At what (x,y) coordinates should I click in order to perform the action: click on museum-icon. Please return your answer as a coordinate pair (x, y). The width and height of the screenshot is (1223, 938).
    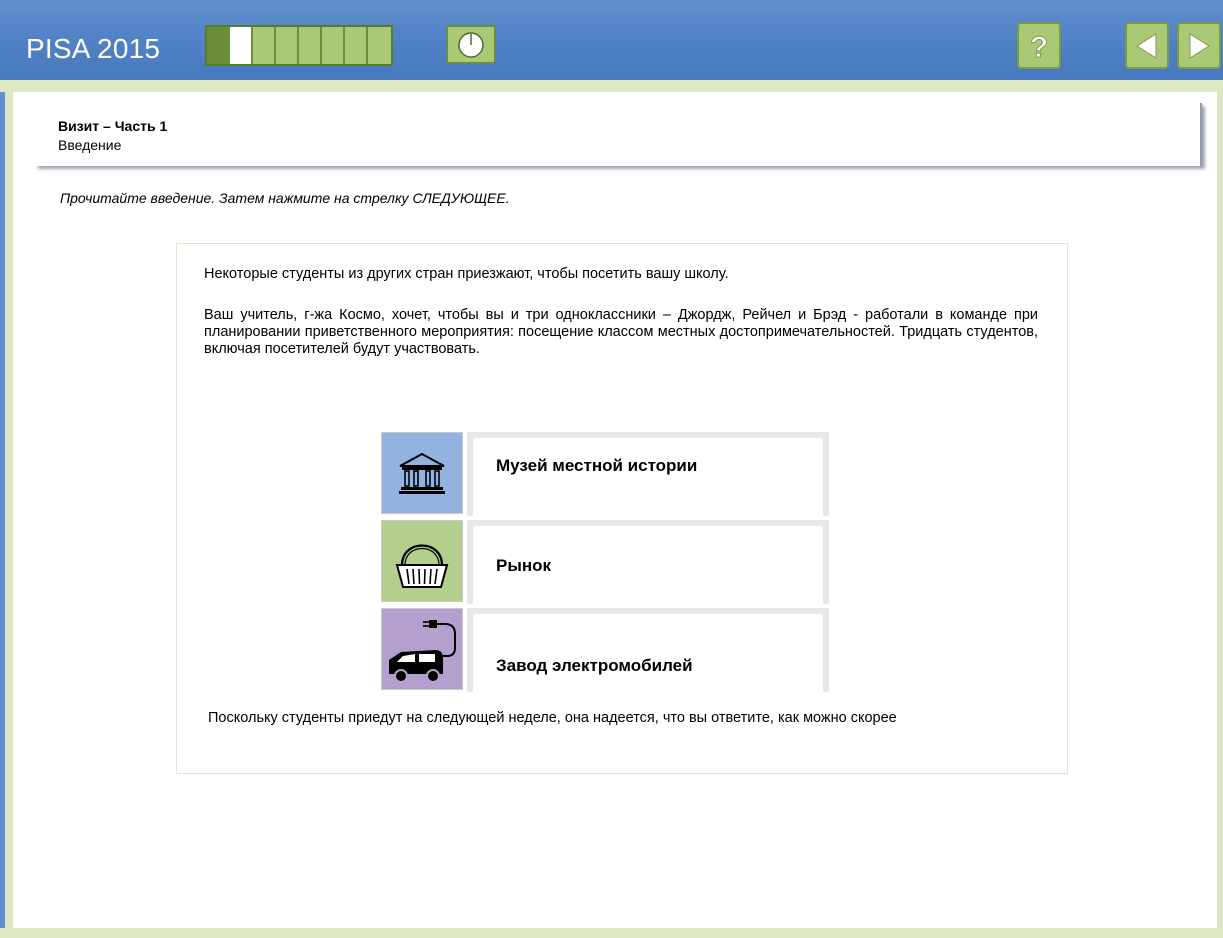
    Looking at the image, I should click on (422, 473).